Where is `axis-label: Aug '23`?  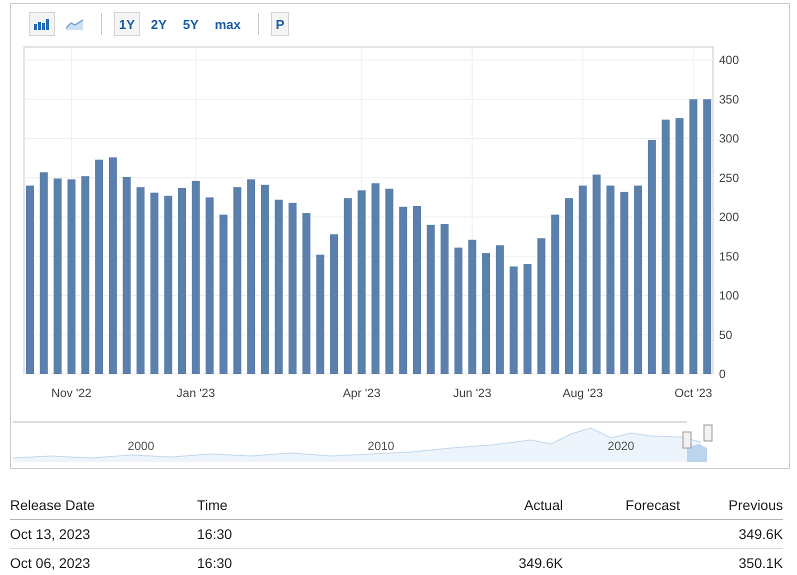 axis-label: Aug '23 is located at coordinates (582, 393).